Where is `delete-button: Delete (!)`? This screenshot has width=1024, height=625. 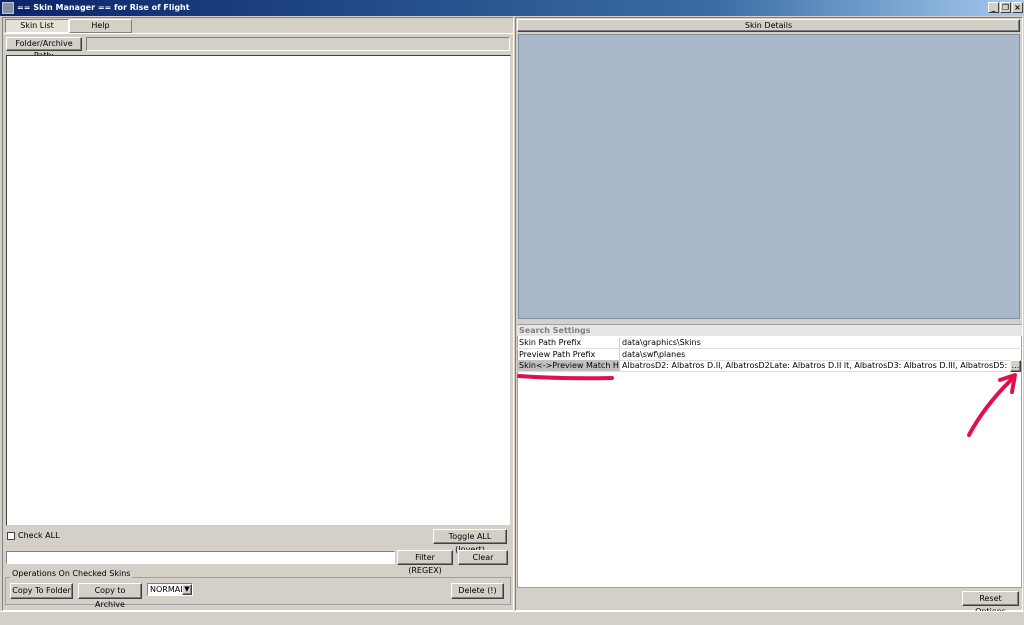 delete-button: Delete (!) is located at coordinates (477, 591).